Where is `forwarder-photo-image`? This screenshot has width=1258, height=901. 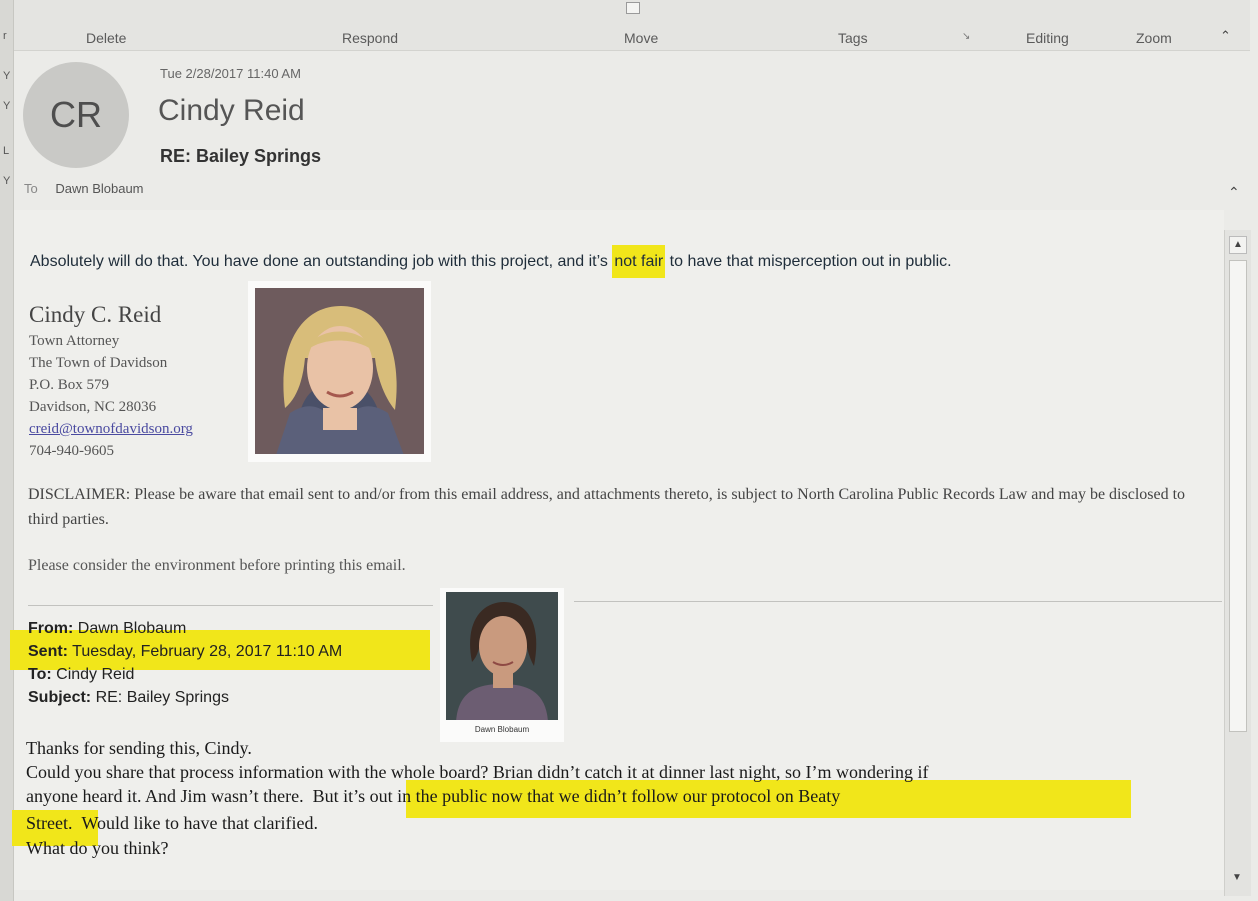
forwarder-photo-image is located at coordinates (502, 656).